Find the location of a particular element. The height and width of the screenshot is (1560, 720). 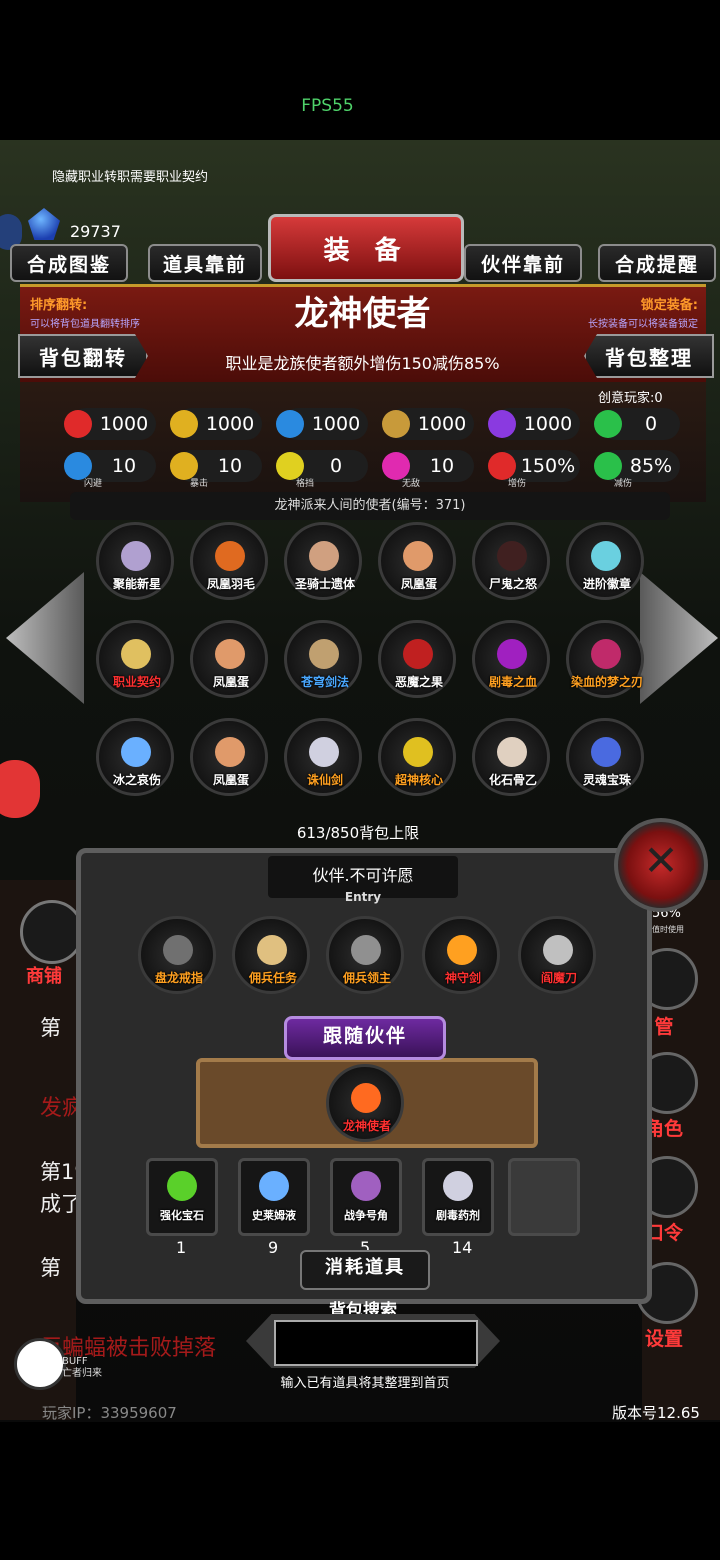

sword-icon is located at coordinates (396, 424).